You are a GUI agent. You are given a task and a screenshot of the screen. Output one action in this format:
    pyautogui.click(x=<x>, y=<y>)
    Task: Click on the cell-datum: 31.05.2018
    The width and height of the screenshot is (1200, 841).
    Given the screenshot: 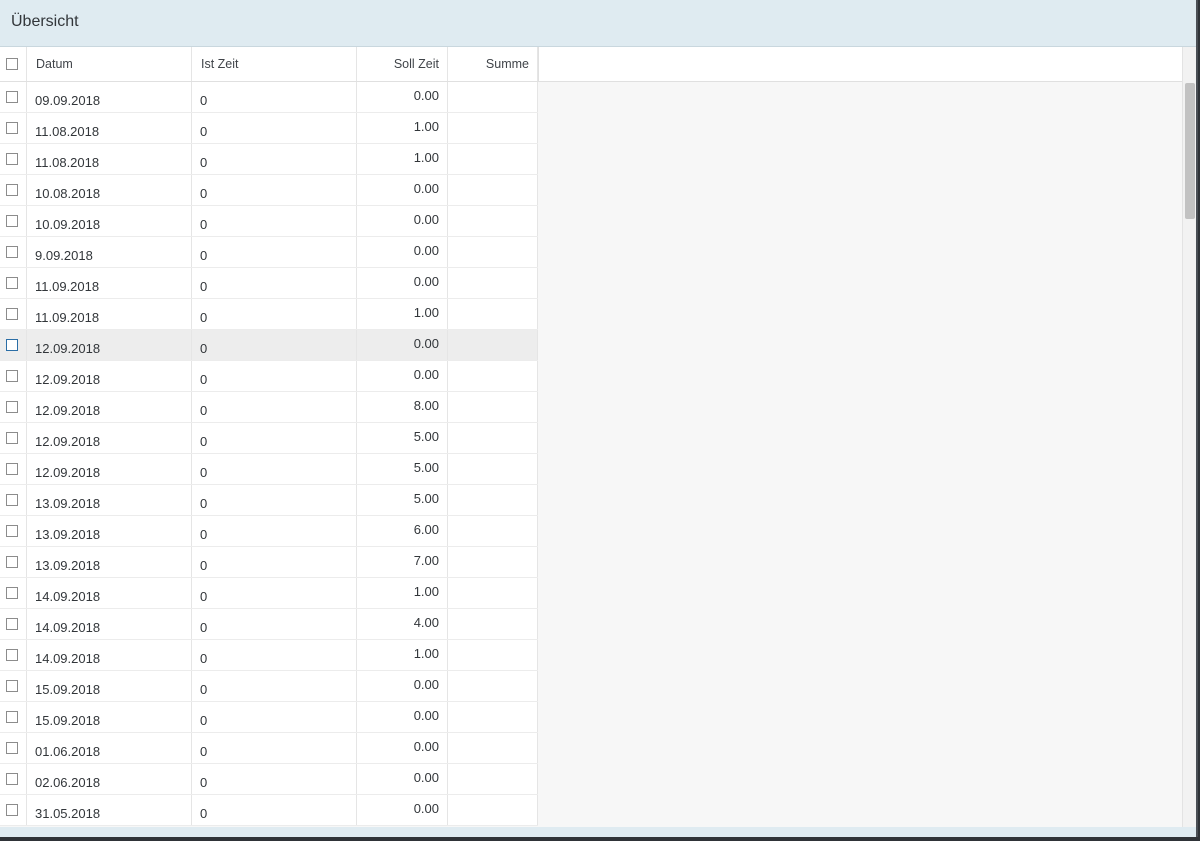 What is the action you would take?
    pyautogui.click(x=109, y=810)
    